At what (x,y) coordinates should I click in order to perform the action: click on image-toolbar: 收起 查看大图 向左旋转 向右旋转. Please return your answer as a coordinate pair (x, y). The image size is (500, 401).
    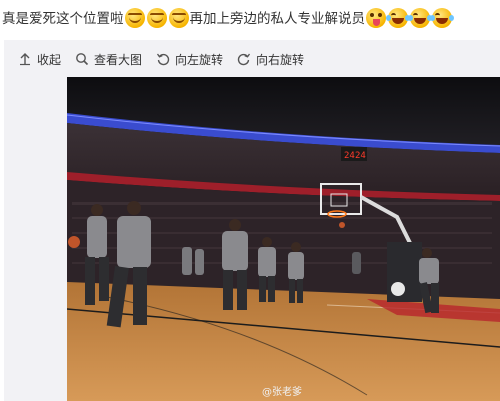
    Looking at the image, I should click on (252, 59).